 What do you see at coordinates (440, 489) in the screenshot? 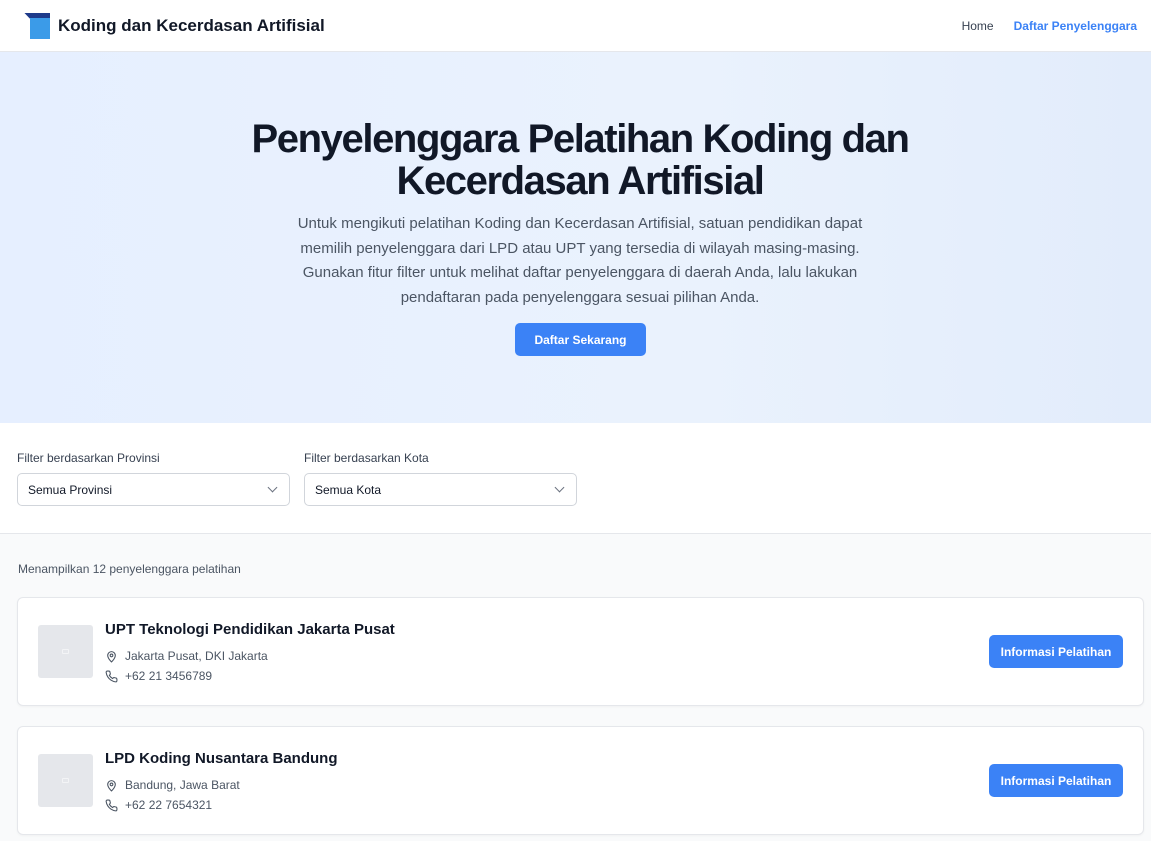
I see `city-select: Semua Kota` at bounding box center [440, 489].